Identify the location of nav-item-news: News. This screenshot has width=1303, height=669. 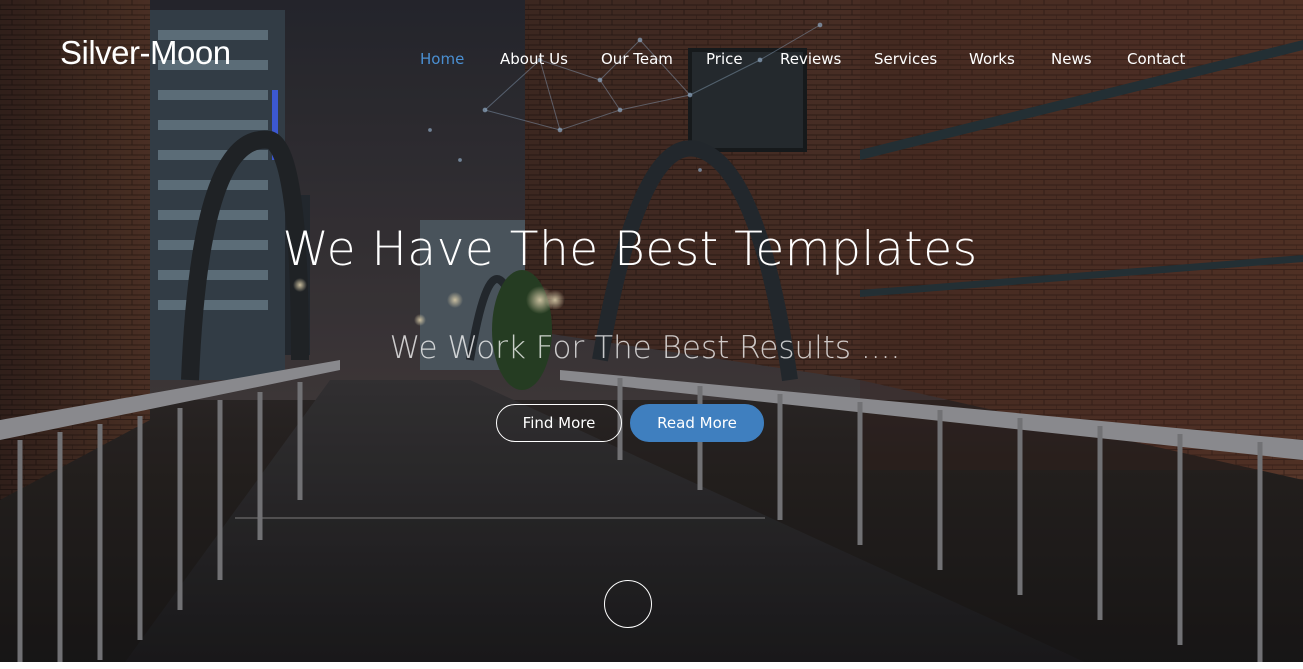
(1071, 59).